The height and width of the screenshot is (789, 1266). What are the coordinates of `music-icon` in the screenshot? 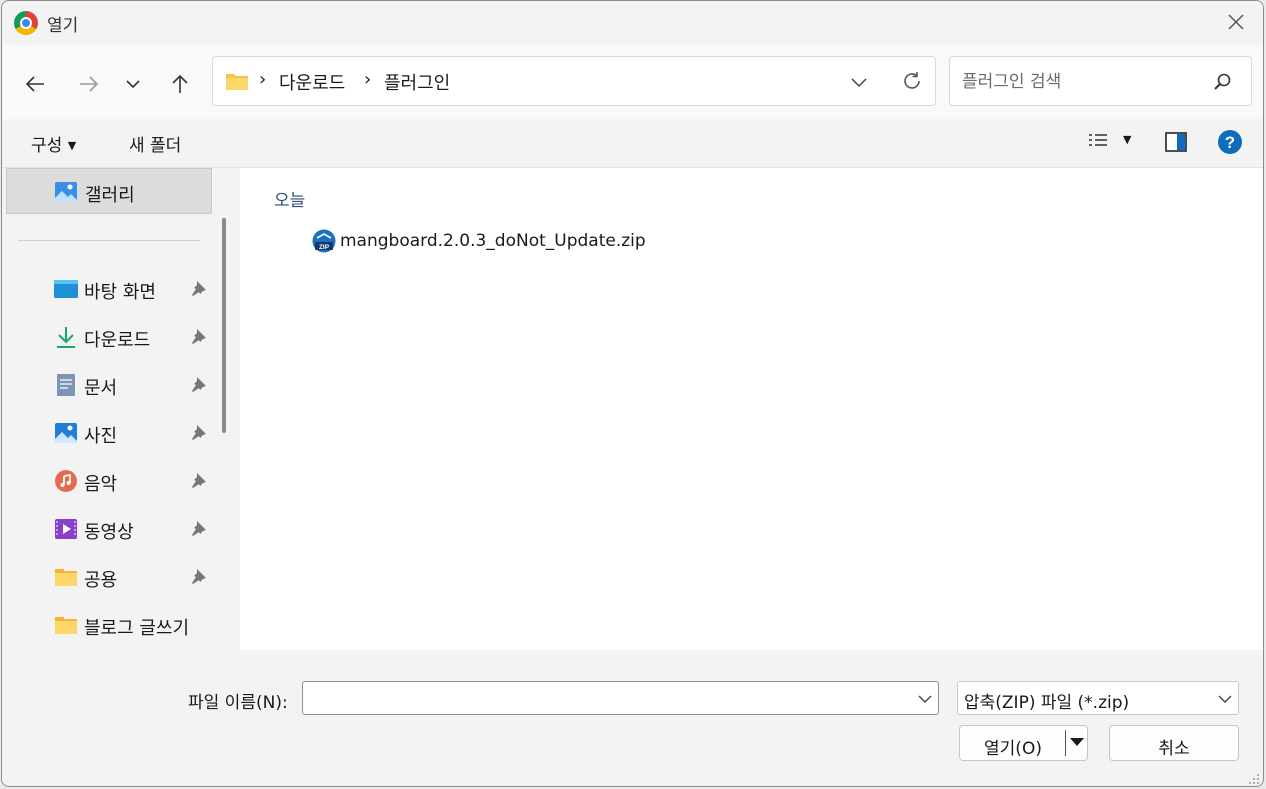 It's located at (66, 481).